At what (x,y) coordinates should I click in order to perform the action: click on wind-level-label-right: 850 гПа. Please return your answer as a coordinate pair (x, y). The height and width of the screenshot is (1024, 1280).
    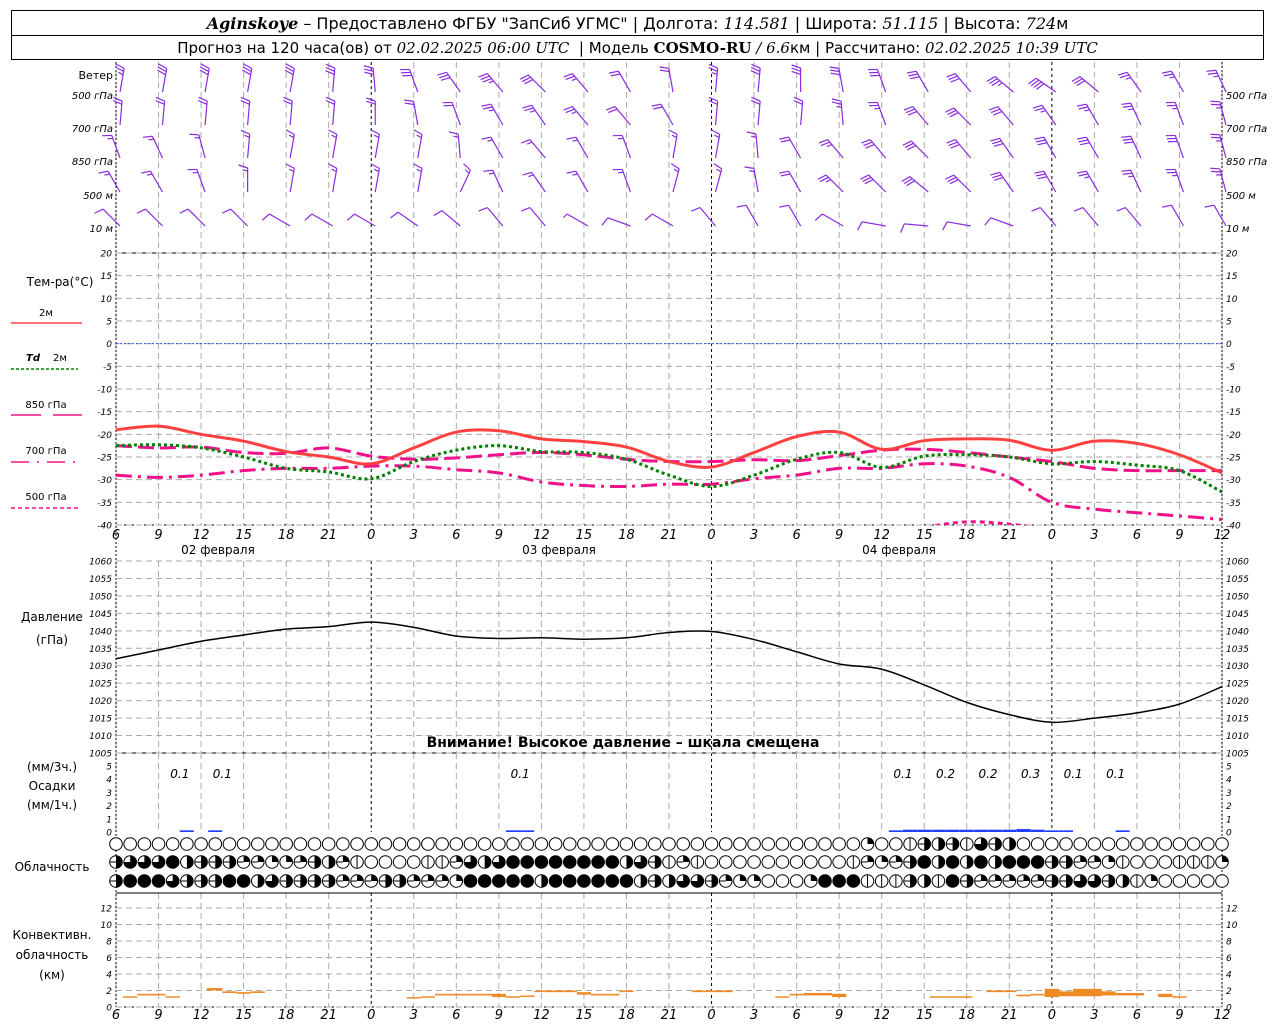
    Looking at the image, I should click on (1246, 162).